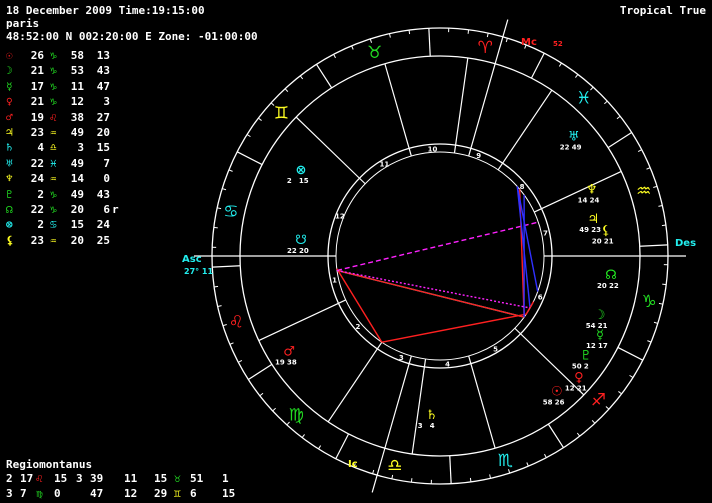  Describe the element at coordinates (574, 137) in the screenshot. I see `uranus-chart-icon: ♅` at that location.